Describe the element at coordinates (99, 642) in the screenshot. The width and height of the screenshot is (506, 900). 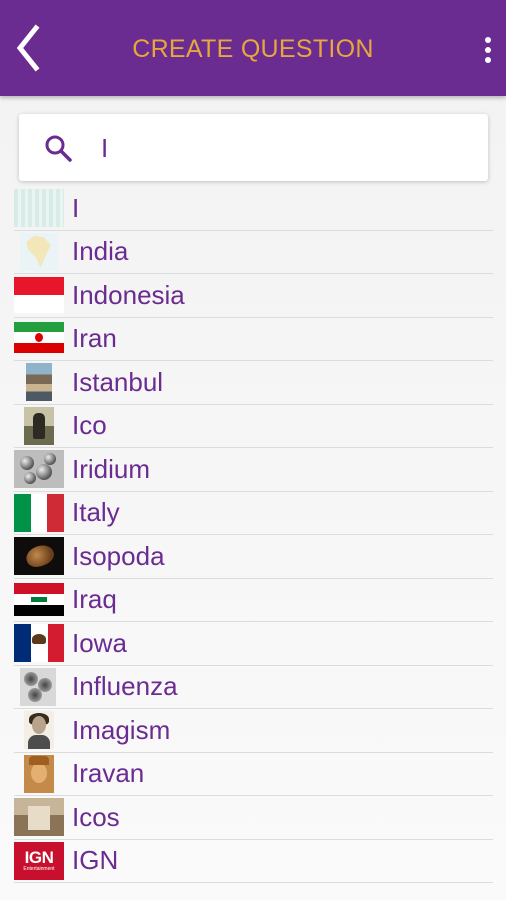
I see `item-label: Iowa` at that location.